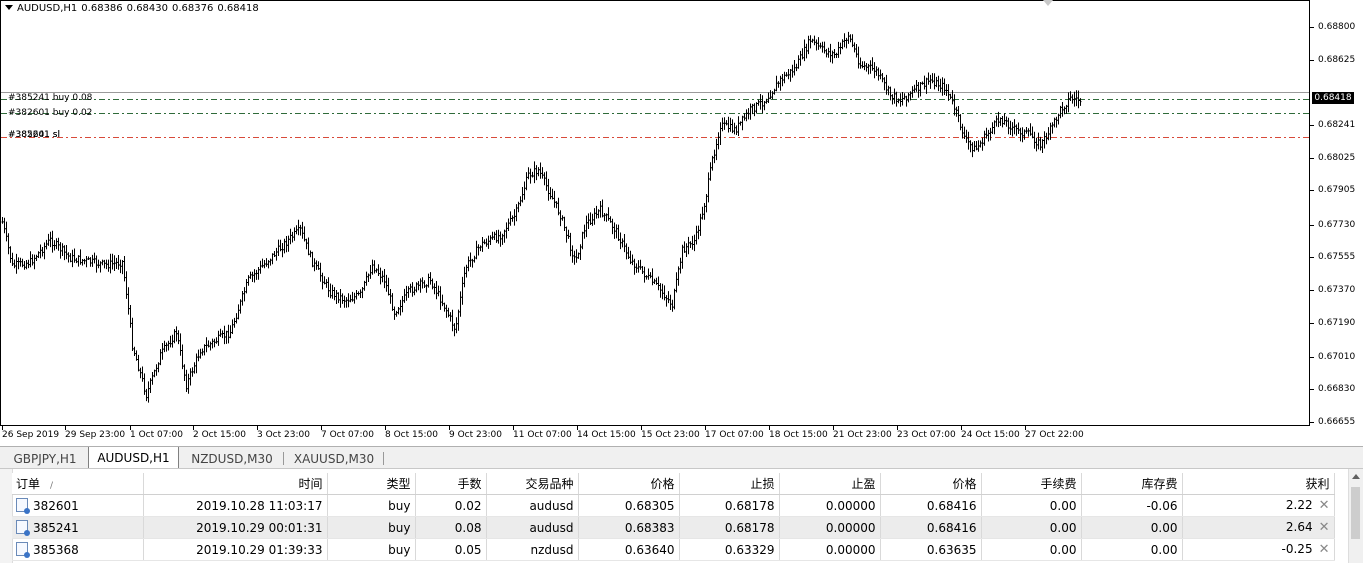 The image size is (1363, 563). What do you see at coordinates (232, 459) in the screenshot?
I see `tab-nzdusd-m30: NZDUSD,M30` at bounding box center [232, 459].